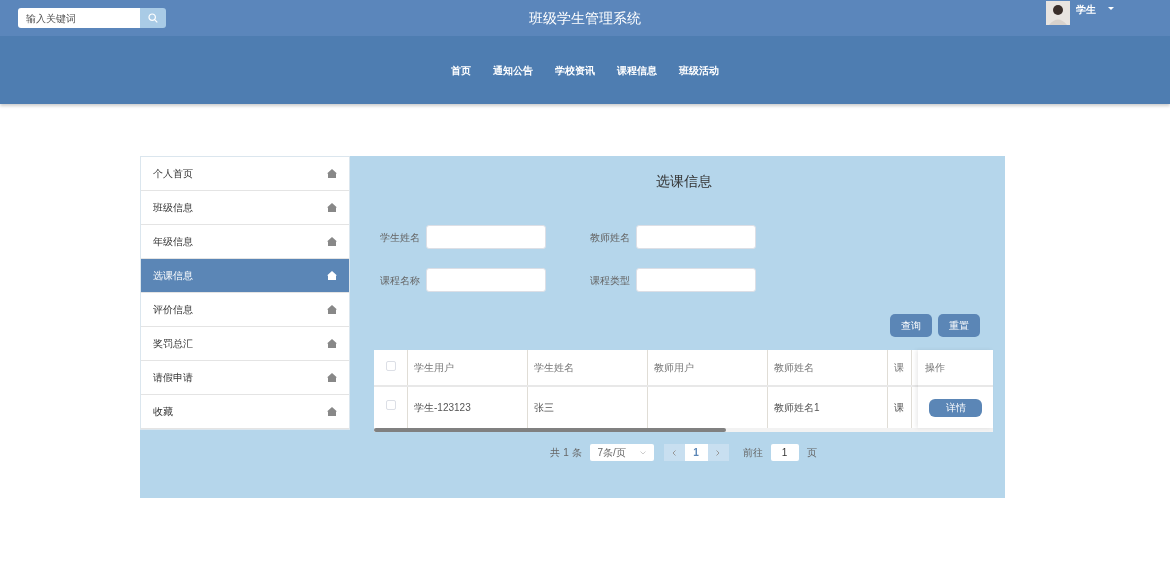  I want to click on table-cell-text: 教师姓名1, so click(797, 408).